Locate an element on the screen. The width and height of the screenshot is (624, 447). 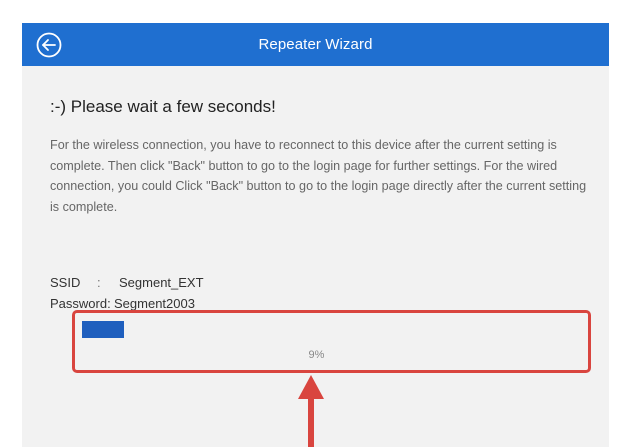
wizard-header: Repeater Wizard is located at coordinates (315, 44).